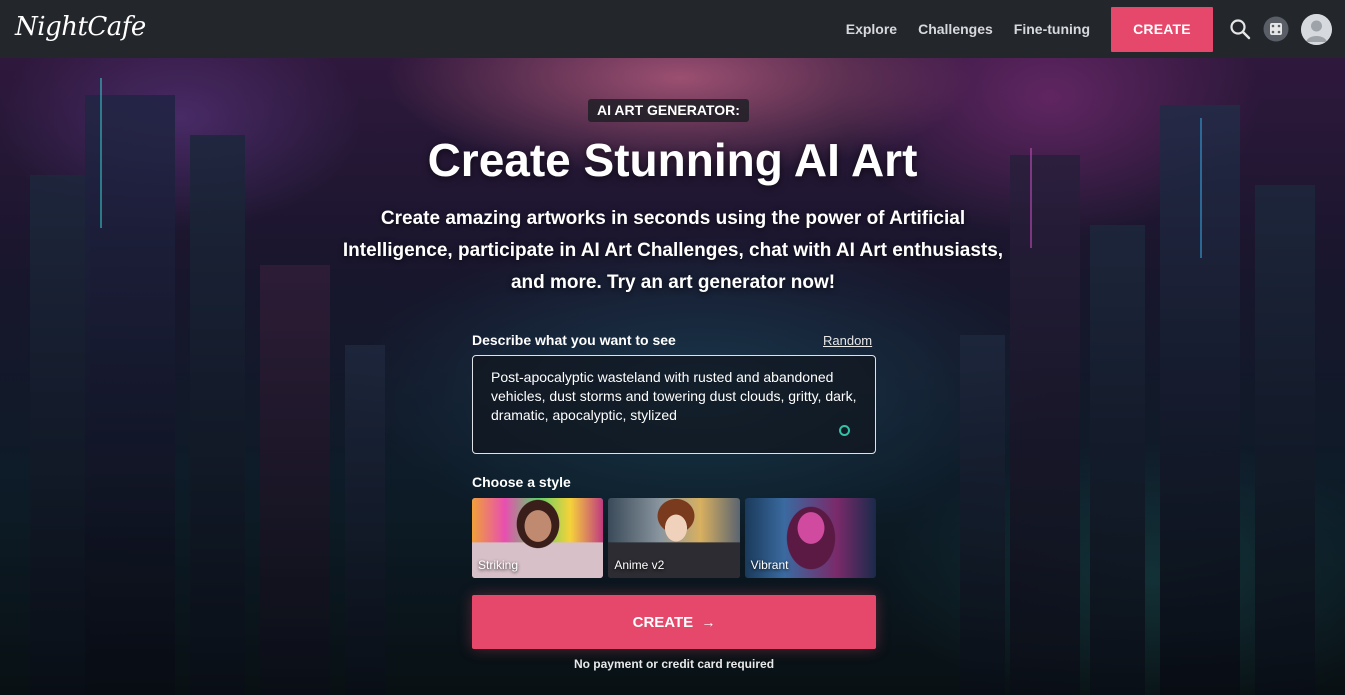 Image resolution: width=1345 pixels, height=695 pixels. What do you see at coordinates (1095, 29) in the screenshot?
I see `nav-links: Explore Challenges Fine-tuning CREATE` at bounding box center [1095, 29].